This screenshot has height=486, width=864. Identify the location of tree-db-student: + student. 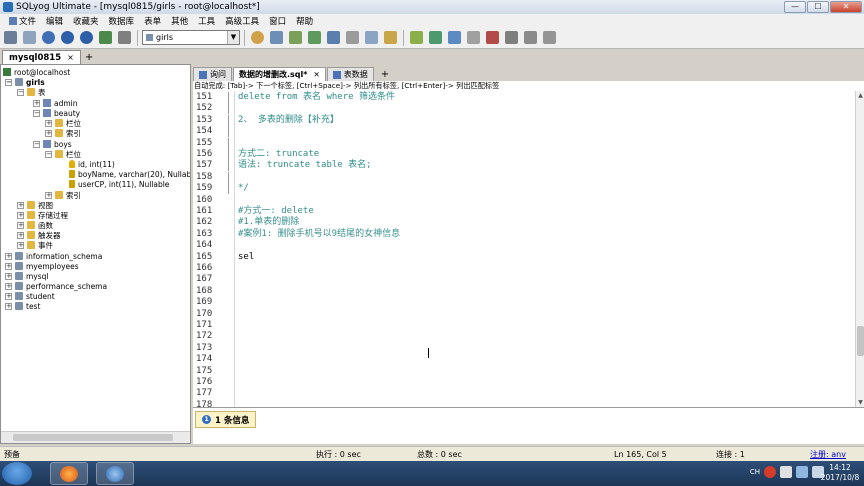
(30, 296).